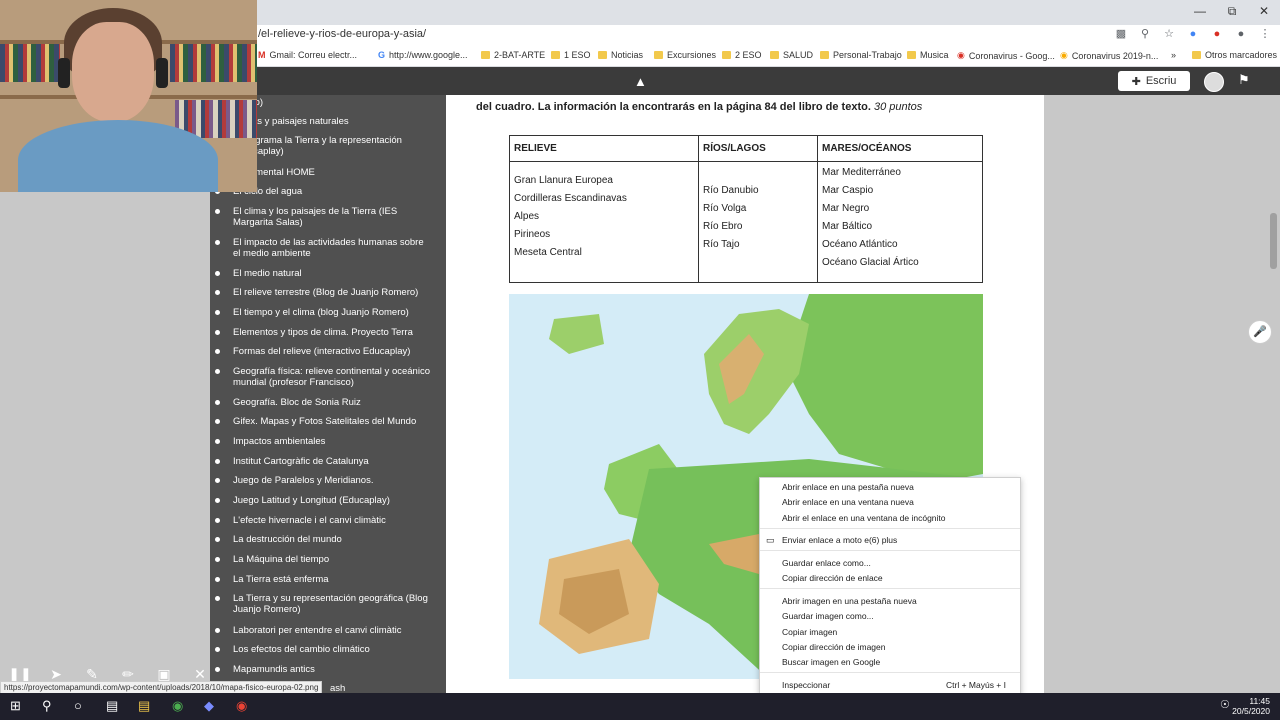 This screenshot has width=1280, height=720. I want to click on sidebar-link: El medio natural, so click(324, 273).